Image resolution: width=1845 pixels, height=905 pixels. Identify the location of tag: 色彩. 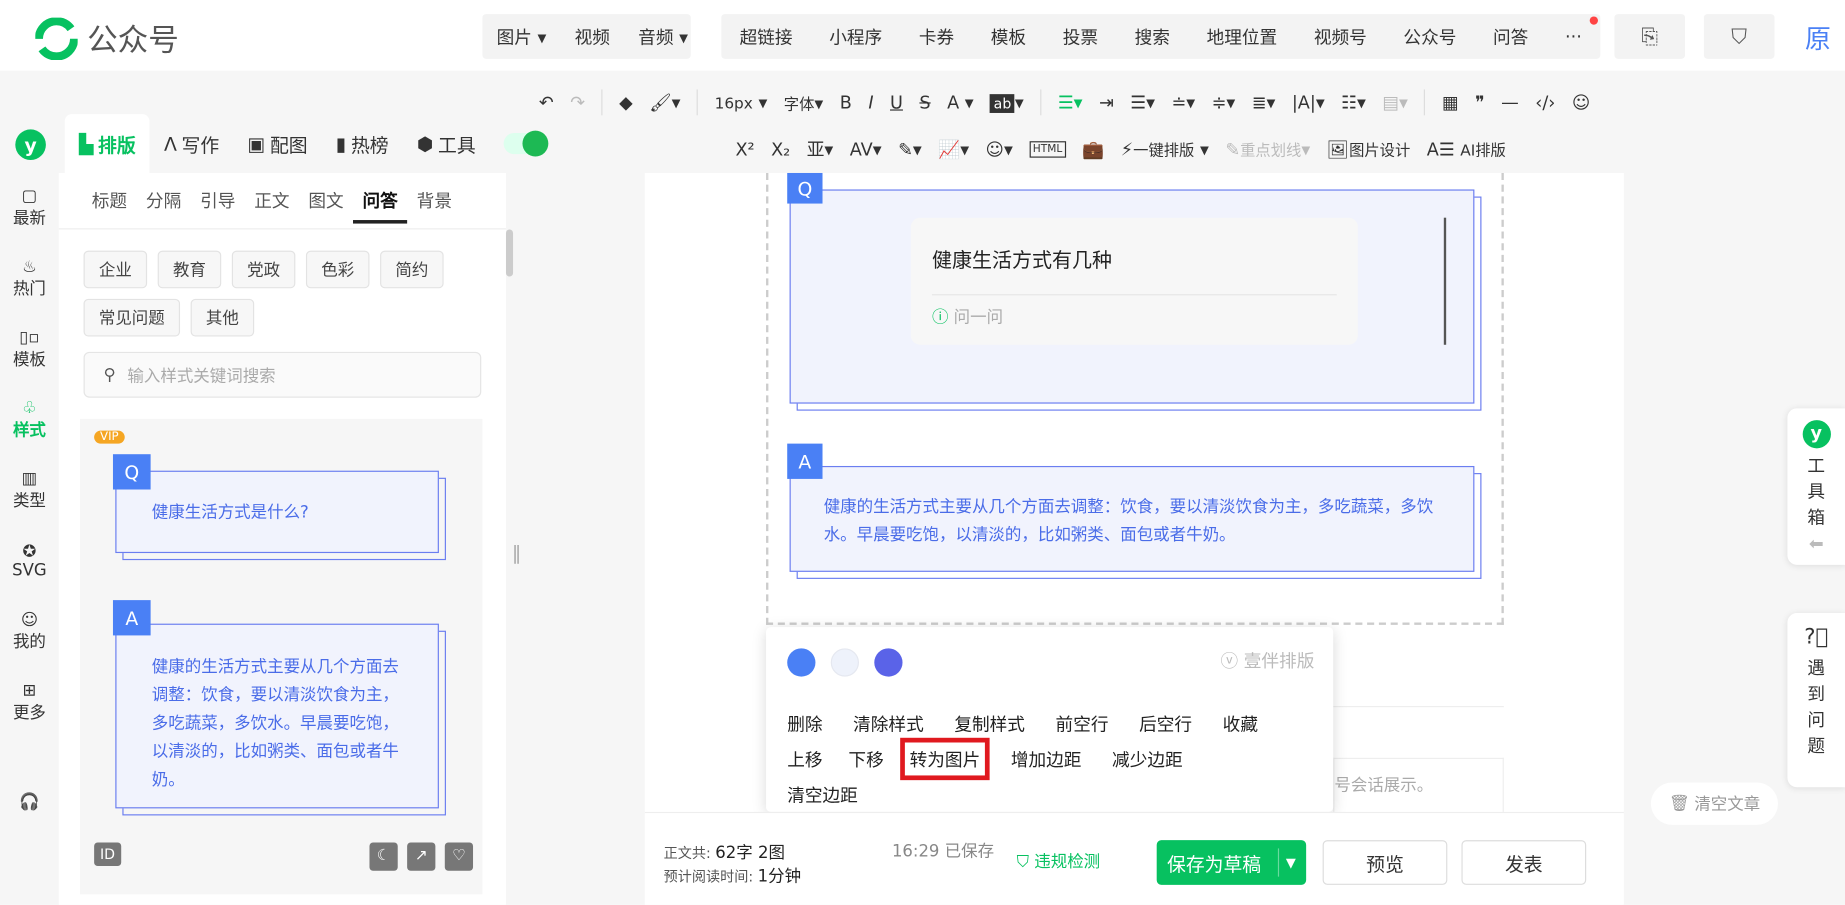
(337, 269).